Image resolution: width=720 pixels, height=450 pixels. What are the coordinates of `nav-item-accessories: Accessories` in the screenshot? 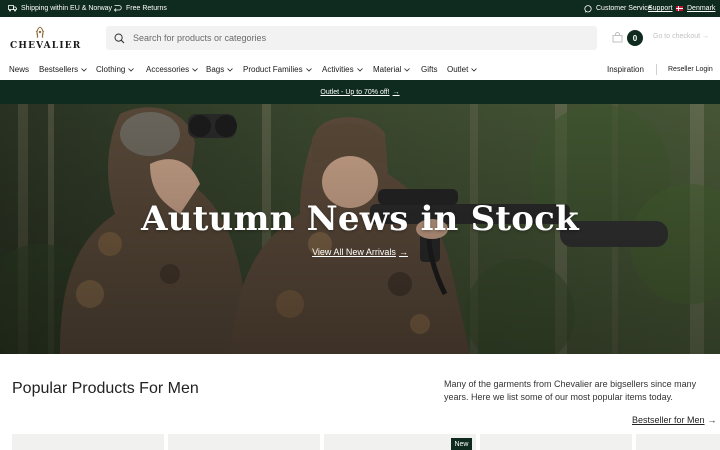 It's located at (172, 69).